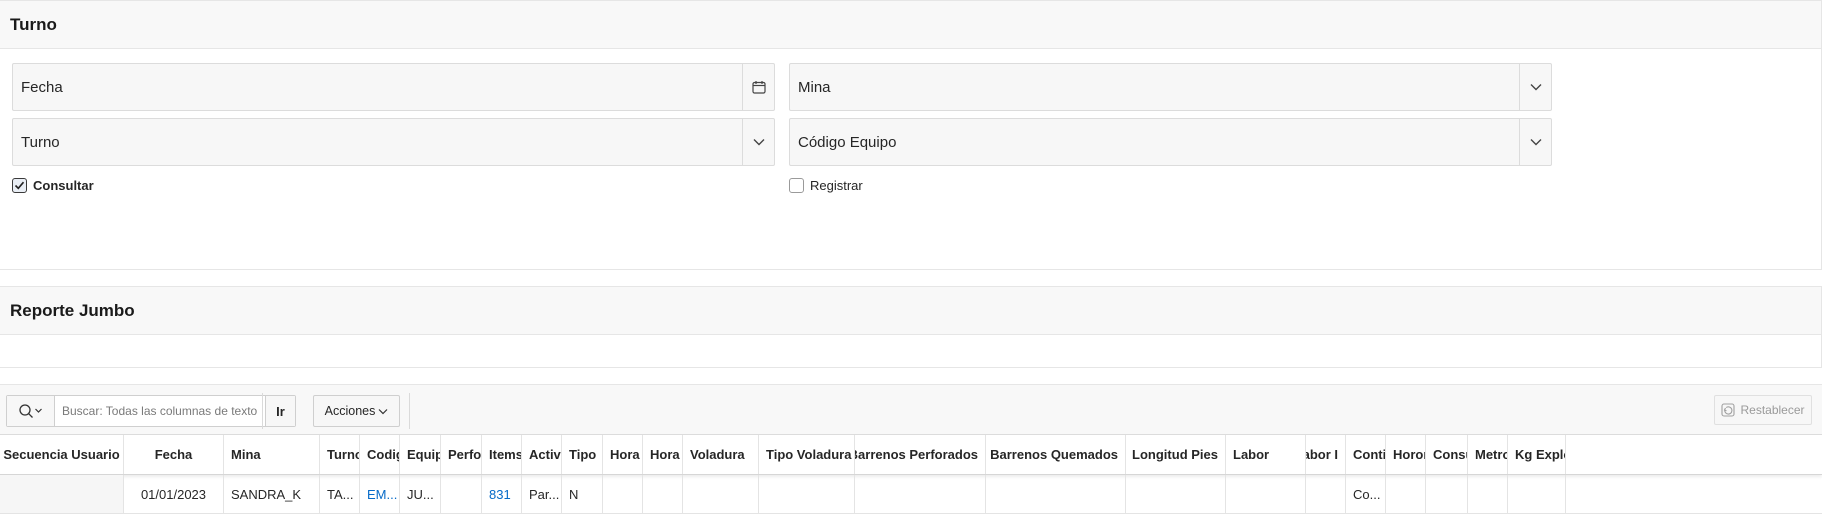  I want to click on column-header: Equipo, so click(420, 454).